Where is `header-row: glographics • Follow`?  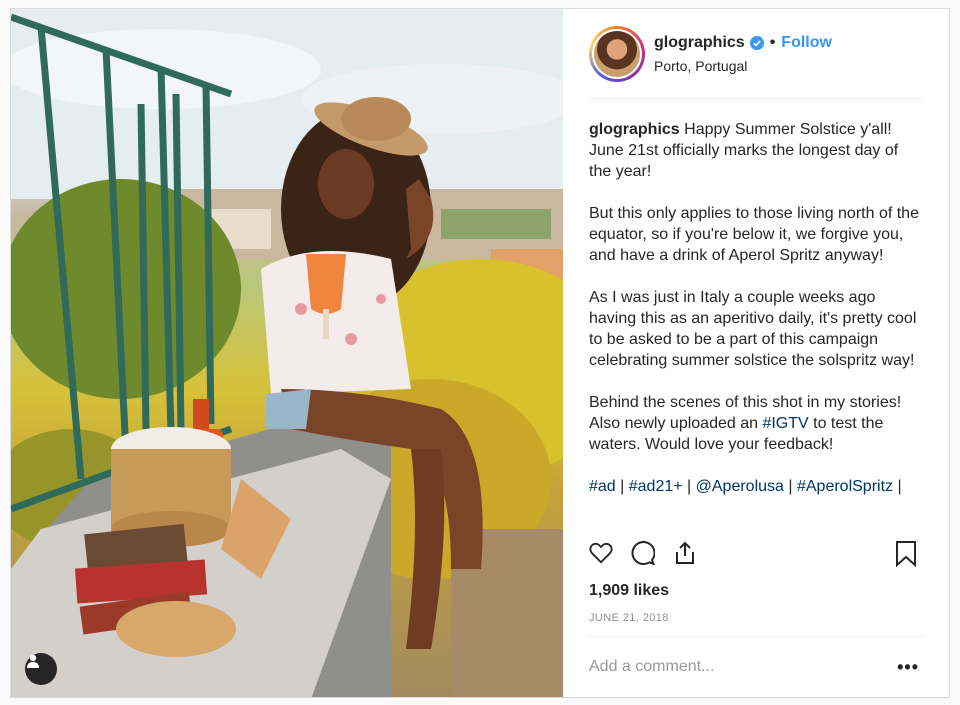 header-row: glographics • Follow is located at coordinates (743, 43).